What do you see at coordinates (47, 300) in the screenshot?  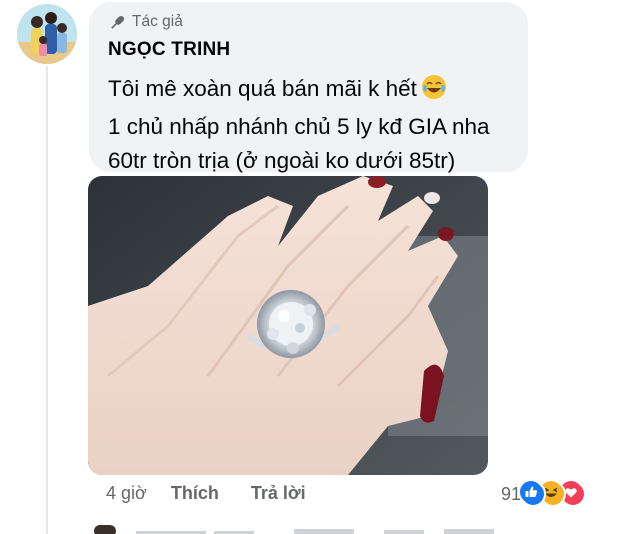 I see `thread-line` at bounding box center [47, 300].